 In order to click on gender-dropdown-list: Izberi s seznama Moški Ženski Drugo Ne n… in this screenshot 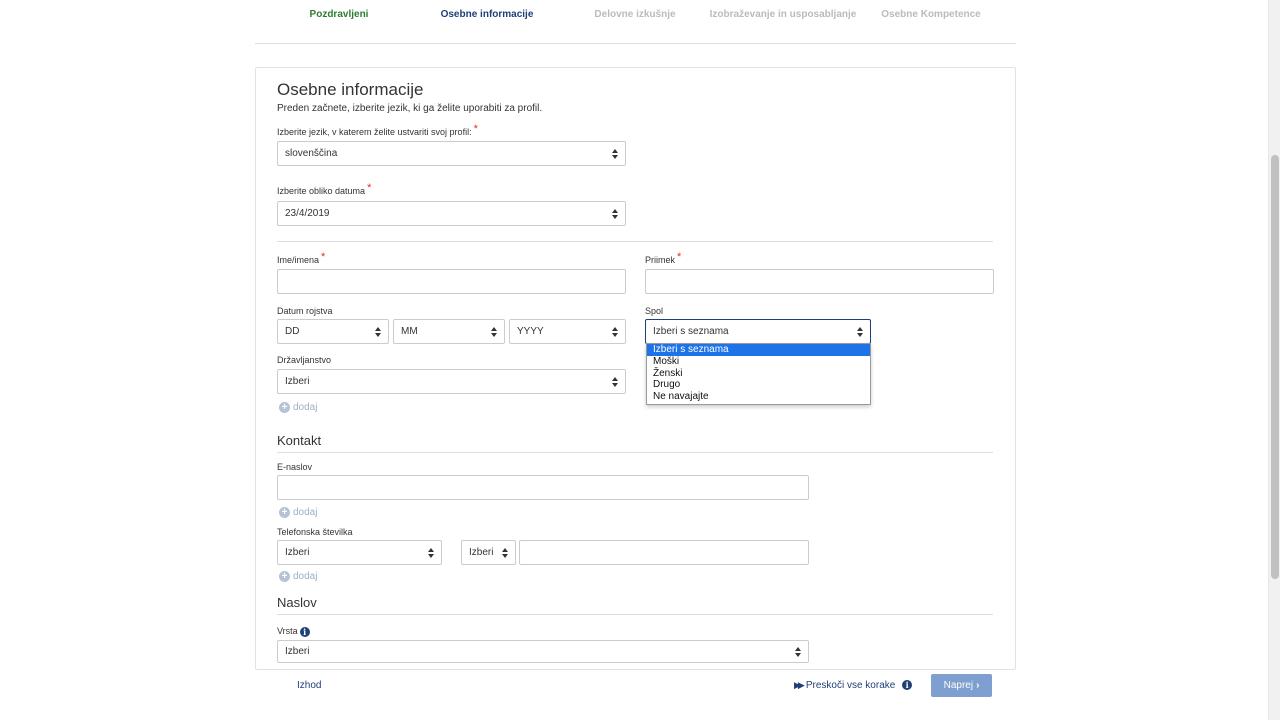, I will do `click(758, 374)`.